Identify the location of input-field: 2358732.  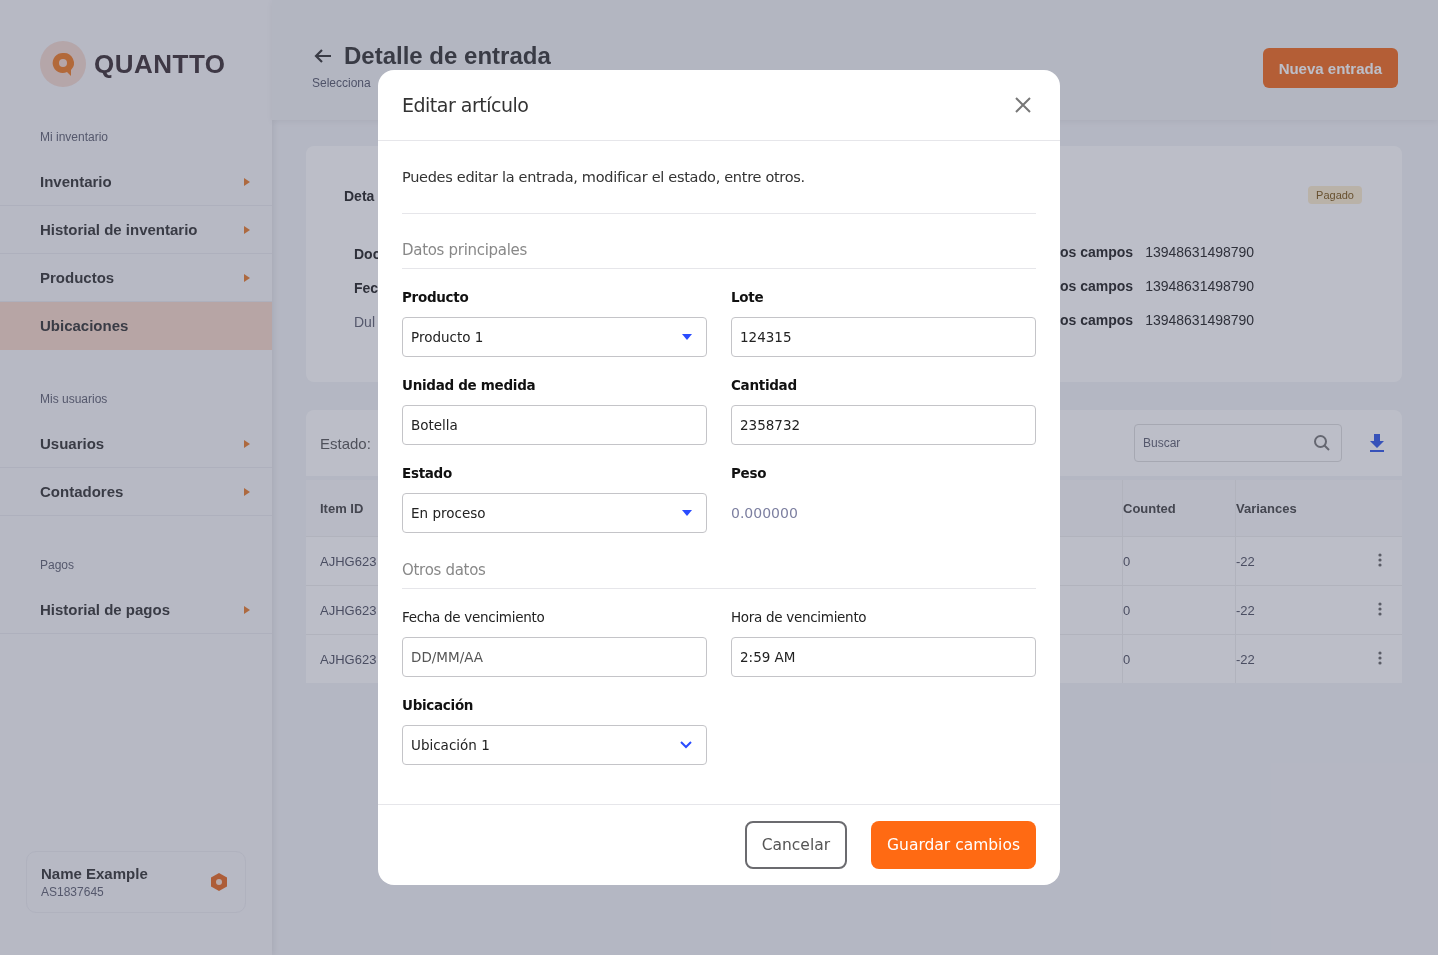
(883, 425).